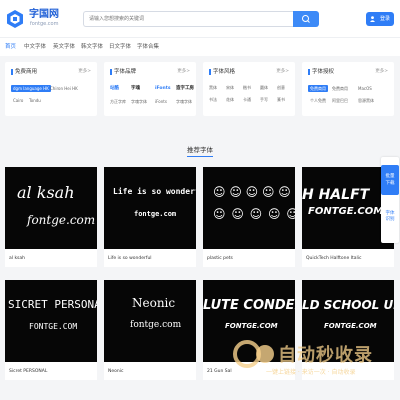  Describe the element at coordinates (390, 219) in the screenshot. I see `font-identify-label-2: 识别` at that location.